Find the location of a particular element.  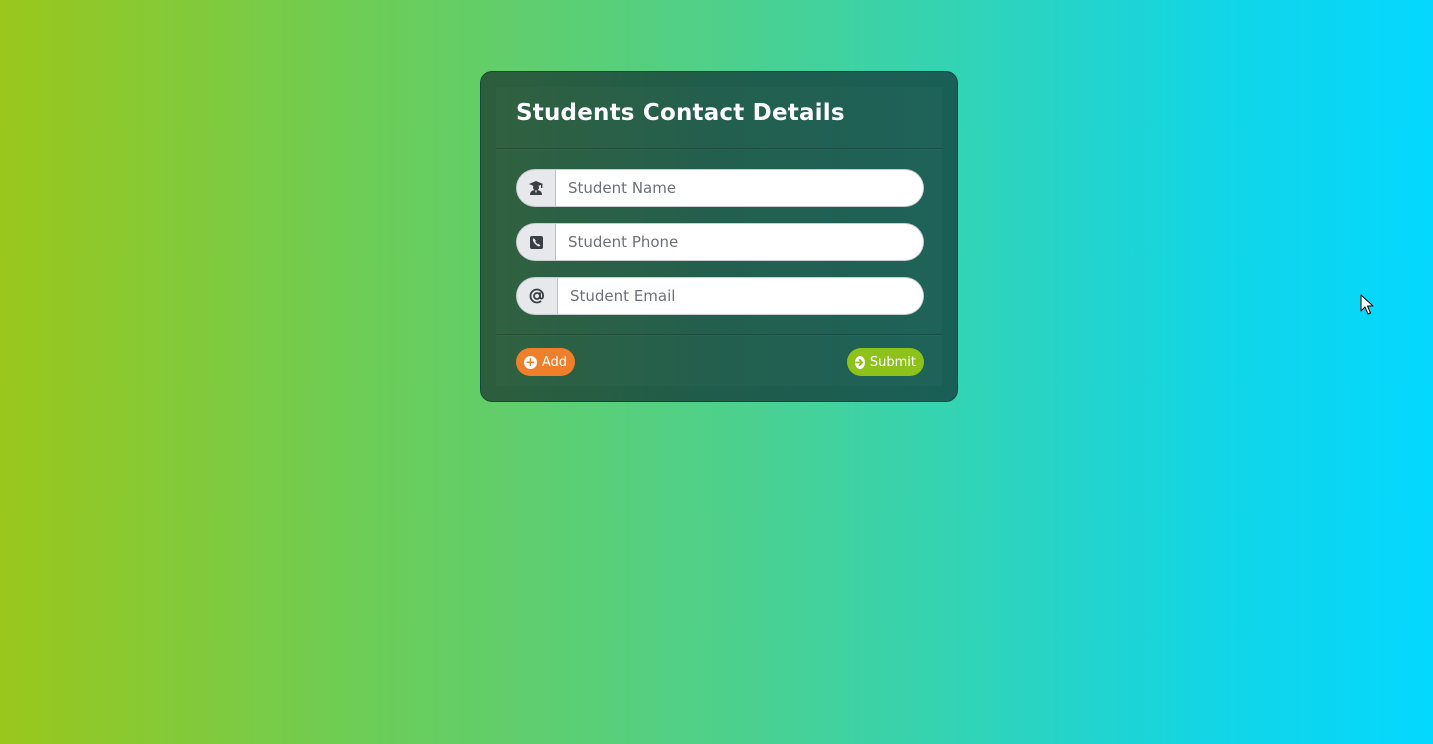

submit-button: Submit is located at coordinates (885, 362).